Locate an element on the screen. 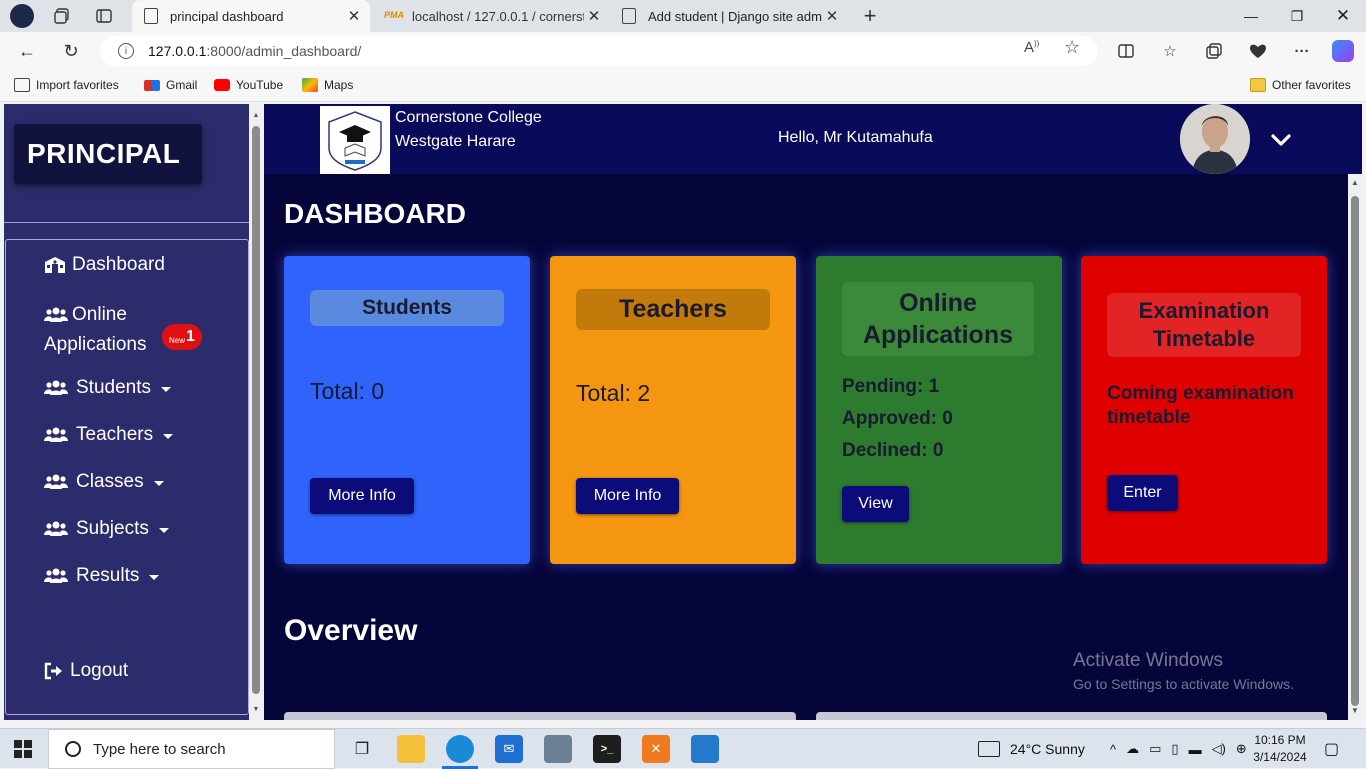  file-explorer-icon is located at coordinates (411, 749).